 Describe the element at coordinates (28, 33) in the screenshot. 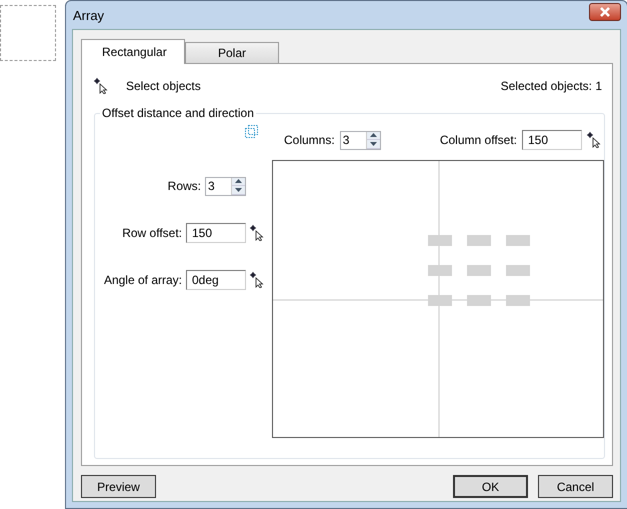

I see `dashed-placeholder` at that location.